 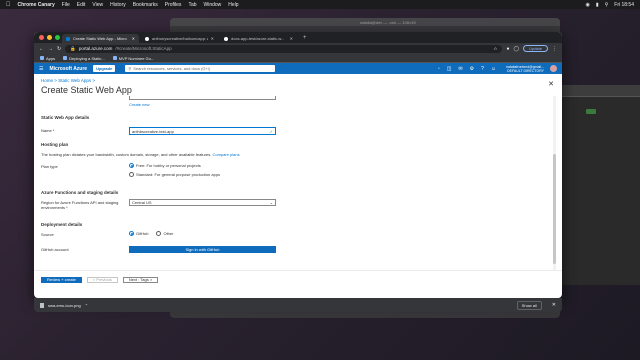 I want to click on feedback-icon: ☺, so click(x=493, y=69).